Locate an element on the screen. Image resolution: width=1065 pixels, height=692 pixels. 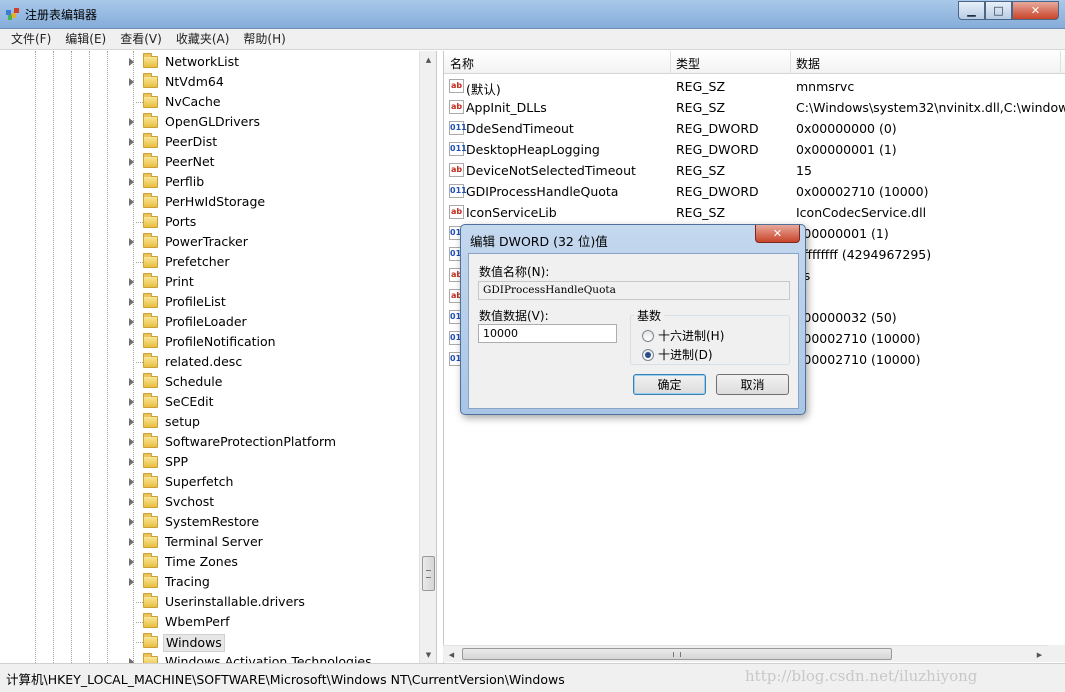
tree-item: SeCEdit is located at coordinates (210, 402).